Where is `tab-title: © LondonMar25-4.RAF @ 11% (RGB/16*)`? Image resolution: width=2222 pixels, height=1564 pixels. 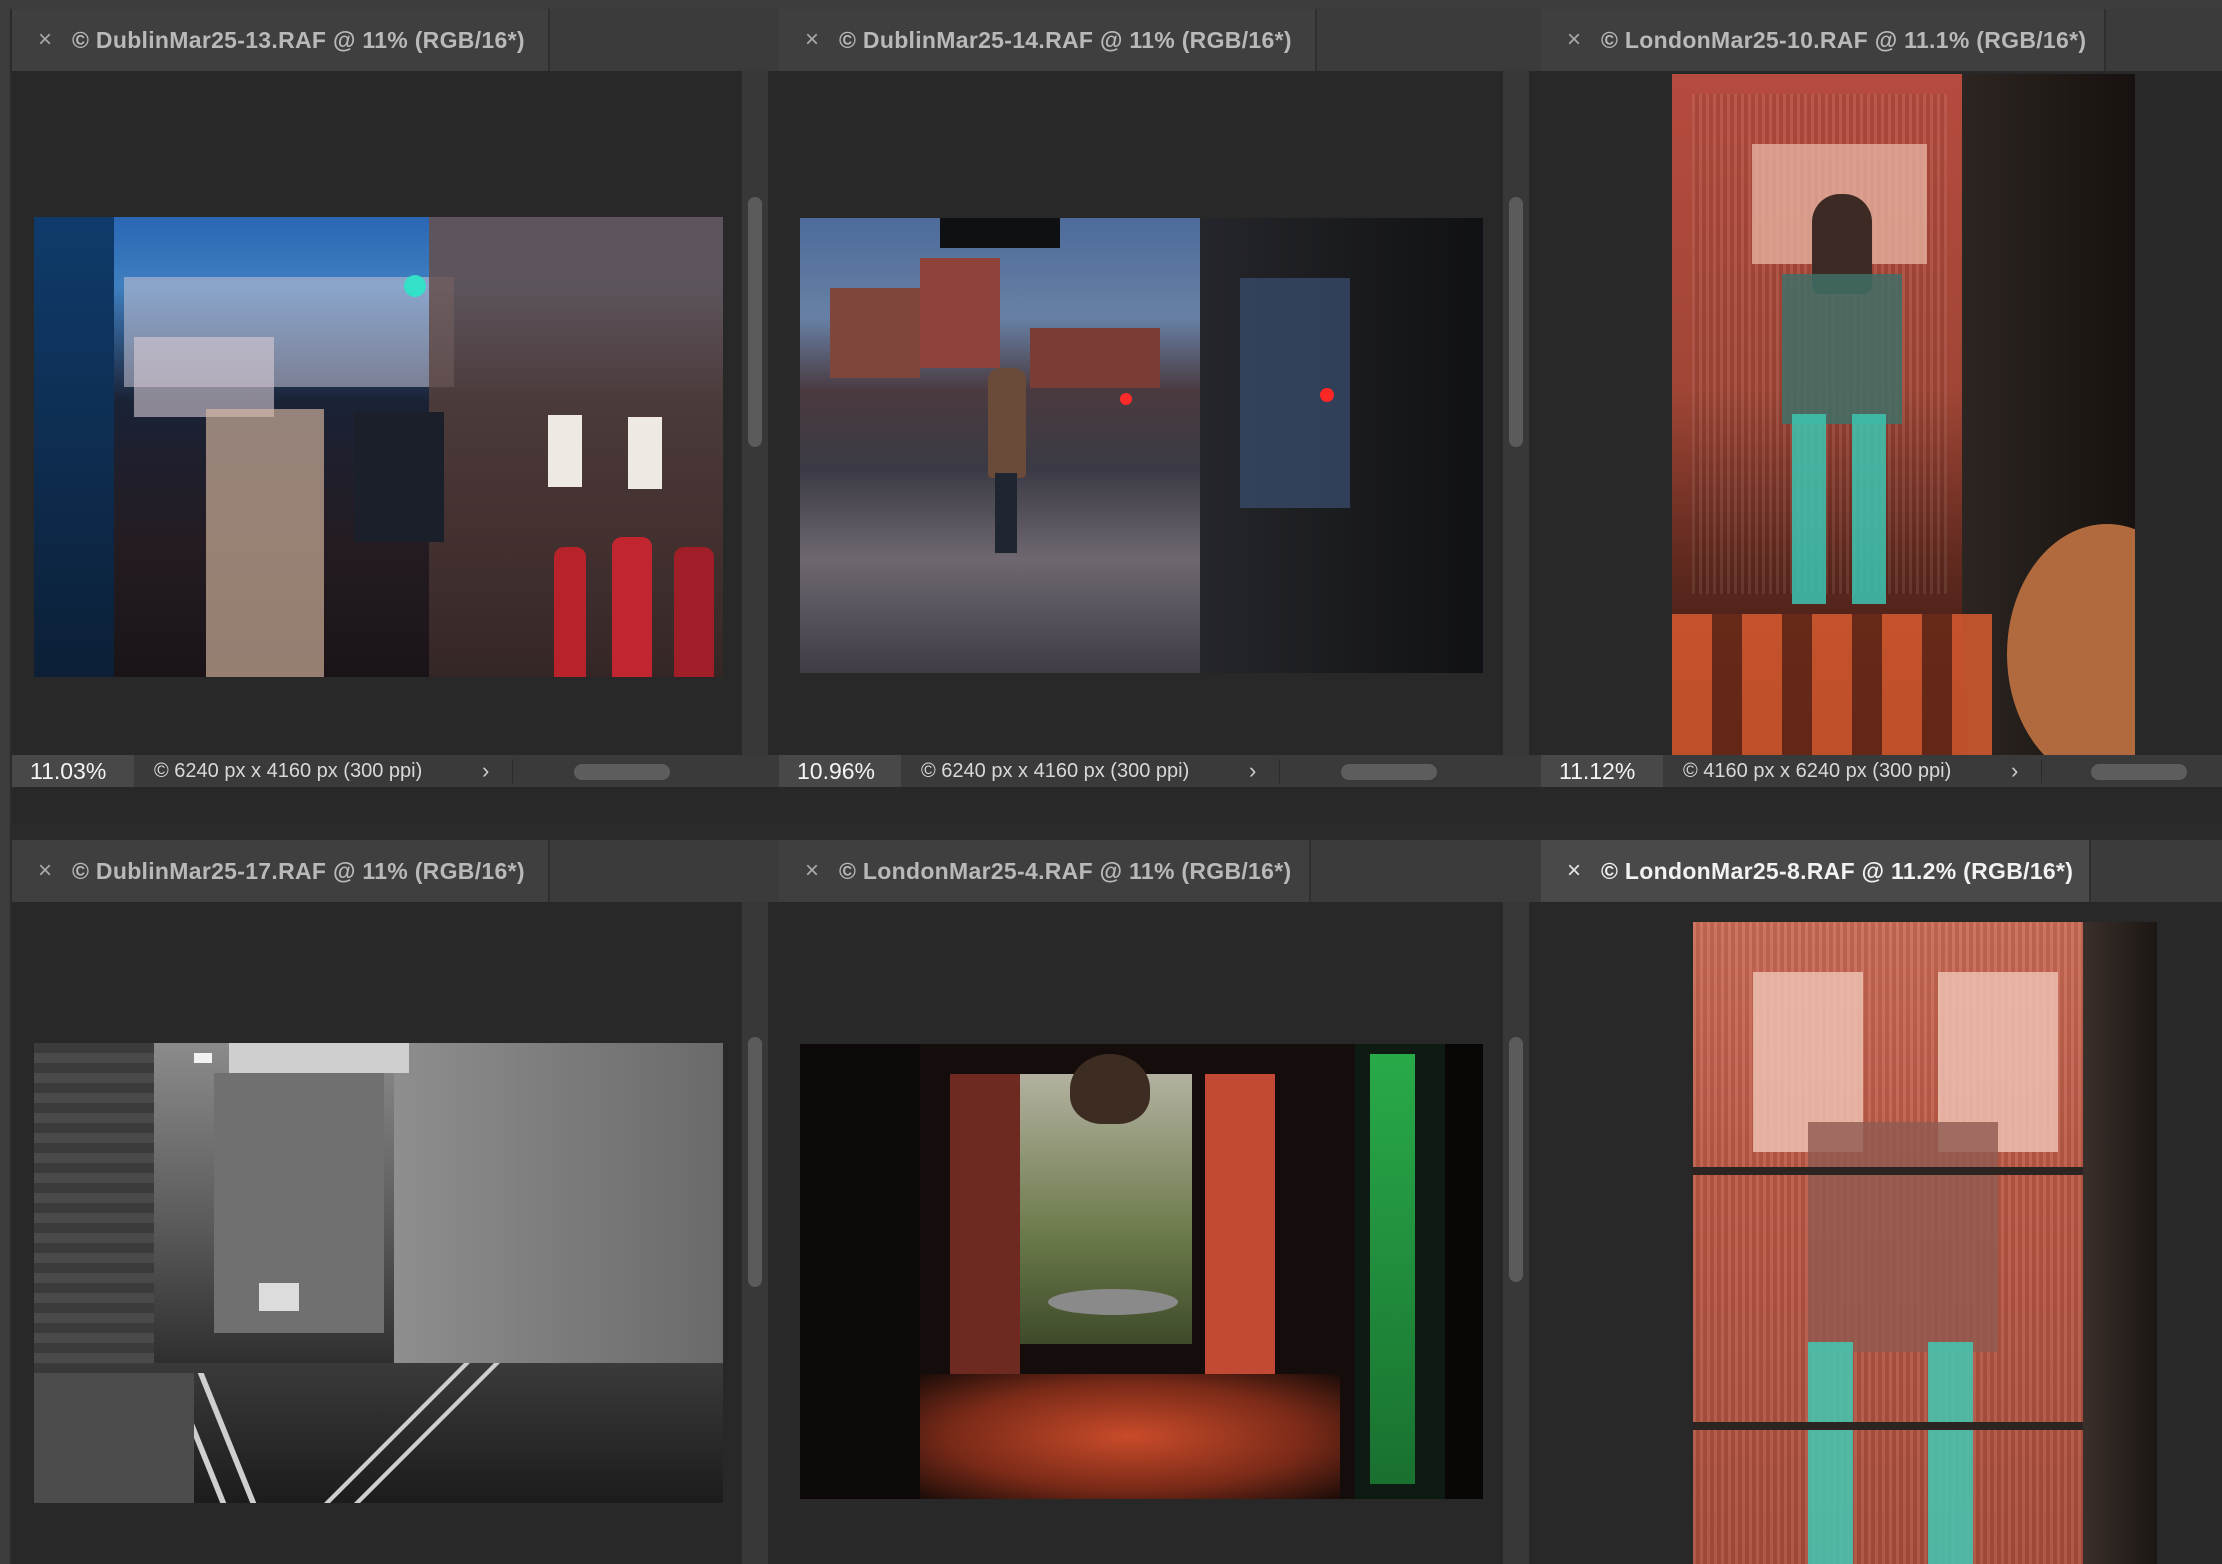 tab-title: © LondonMar25-4.RAF @ 11% (RGB/16*) is located at coordinates (1065, 871).